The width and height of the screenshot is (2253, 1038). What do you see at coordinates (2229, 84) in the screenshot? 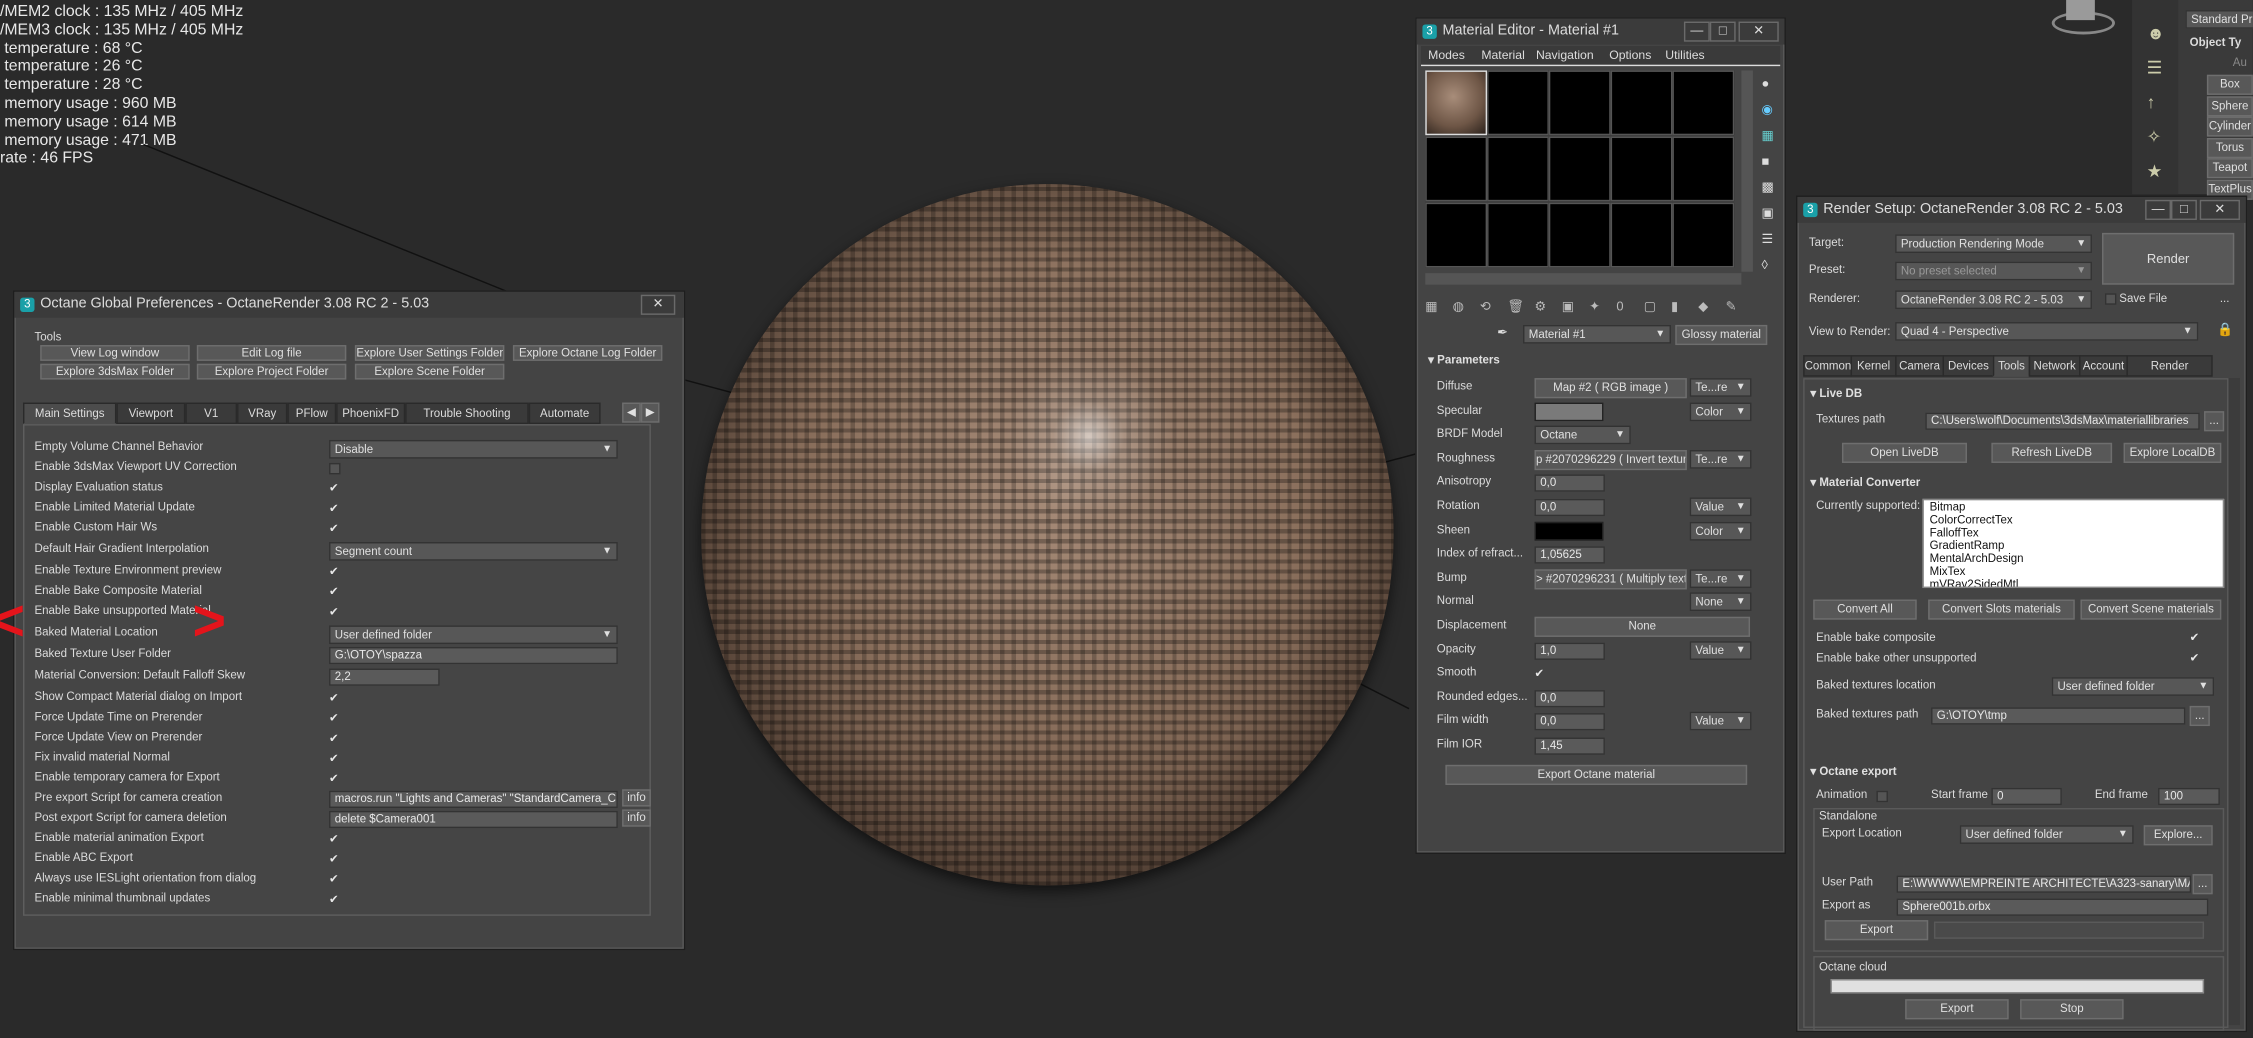
I see `primitive-button-box: Box` at bounding box center [2229, 84].